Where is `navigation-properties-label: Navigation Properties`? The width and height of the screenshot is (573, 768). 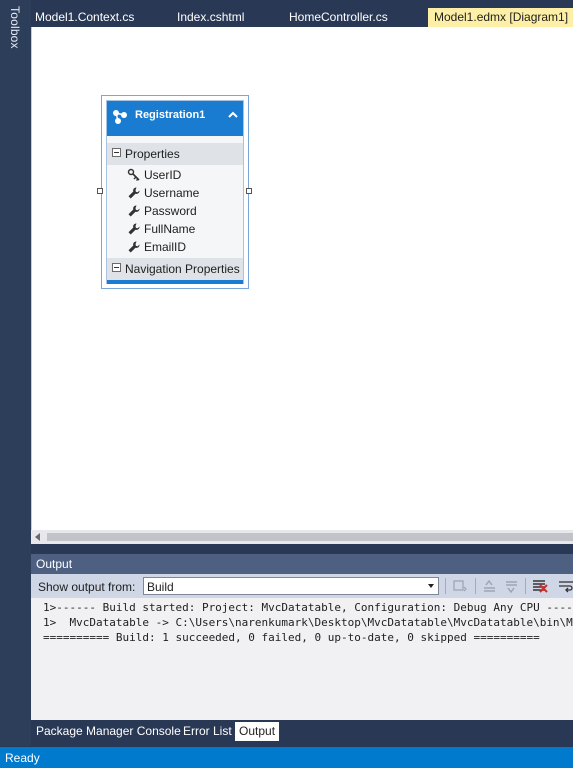 navigation-properties-label: Navigation Properties is located at coordinates (182, 269).